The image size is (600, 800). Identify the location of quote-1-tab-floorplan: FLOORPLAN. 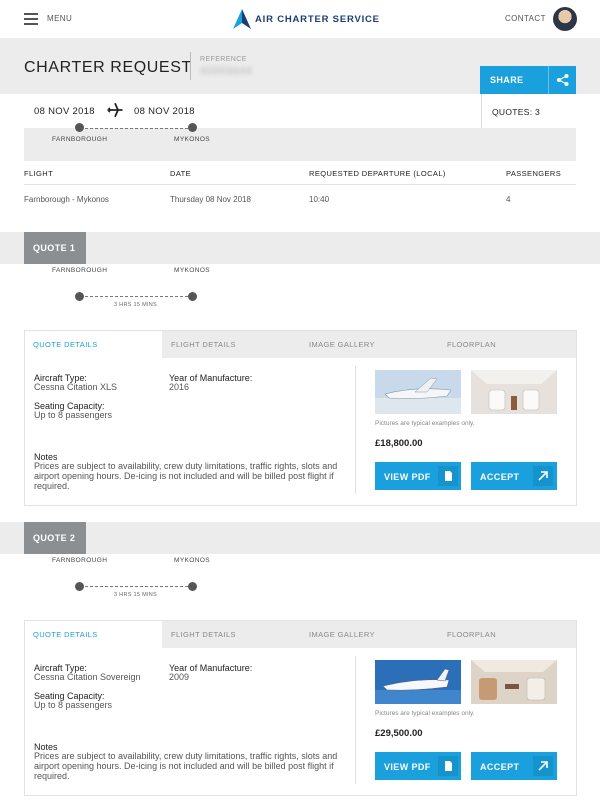
(471, 344).